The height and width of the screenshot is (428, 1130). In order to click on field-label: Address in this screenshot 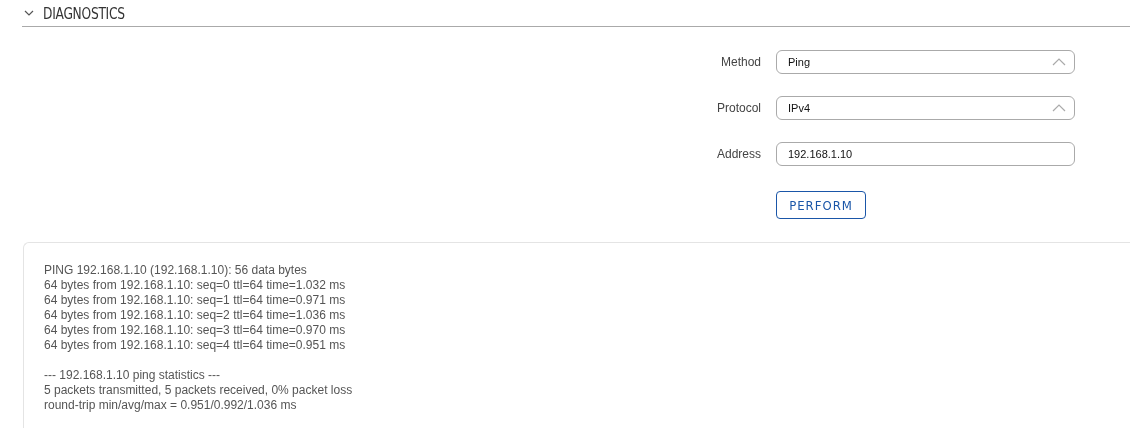, I will do `click(738, 154)`.